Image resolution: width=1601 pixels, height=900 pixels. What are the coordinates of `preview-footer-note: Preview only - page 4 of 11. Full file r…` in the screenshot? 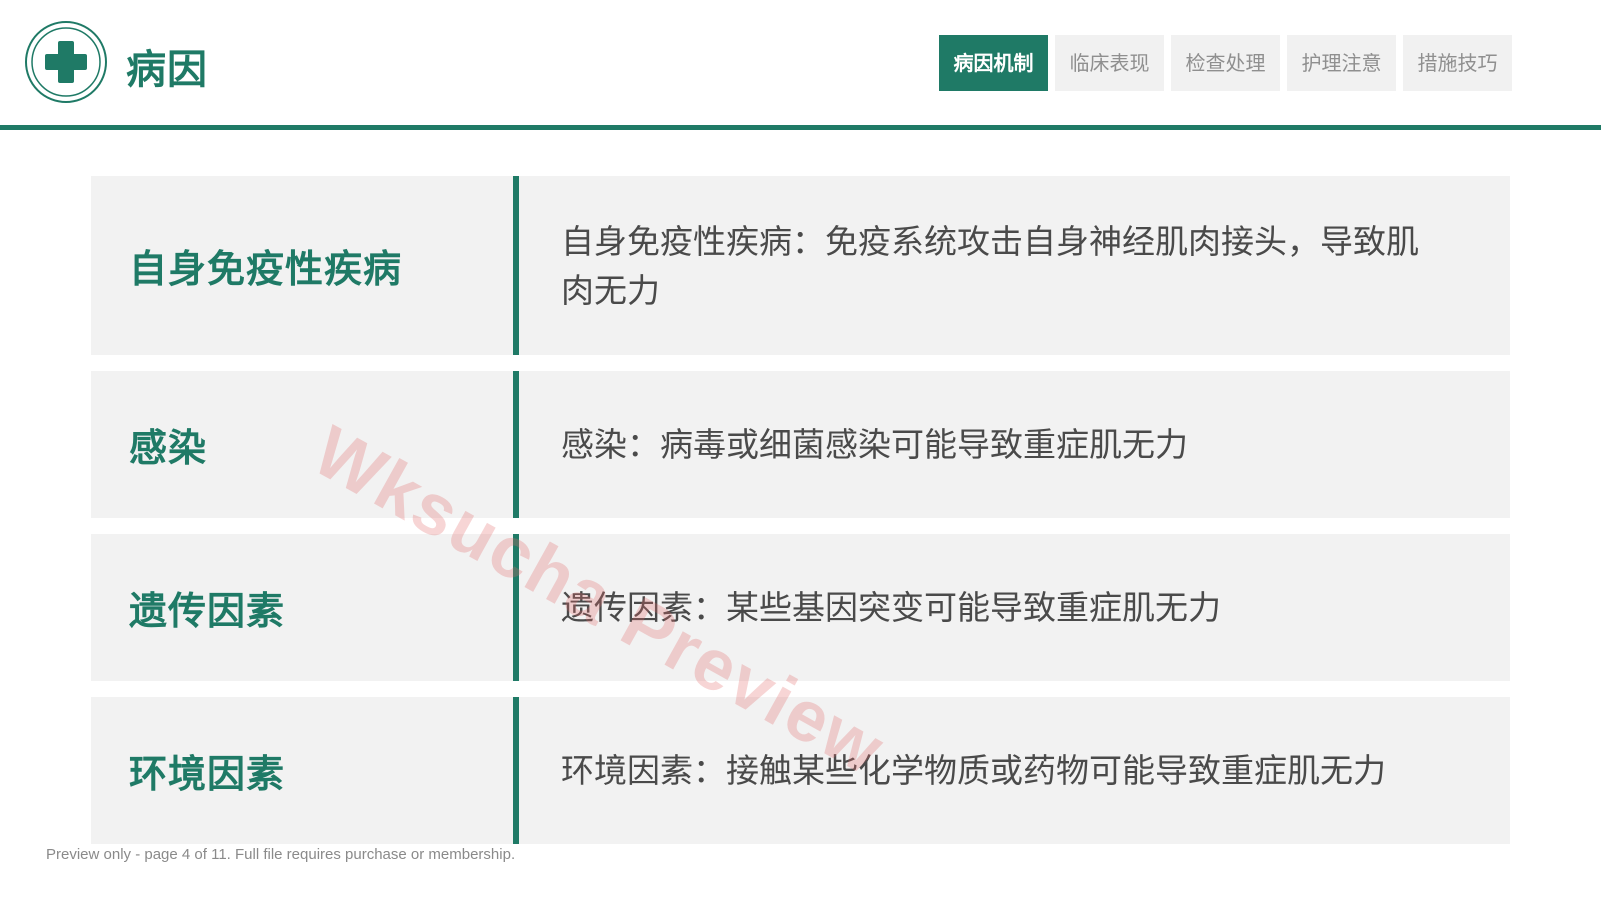 It's located at (281, 854).